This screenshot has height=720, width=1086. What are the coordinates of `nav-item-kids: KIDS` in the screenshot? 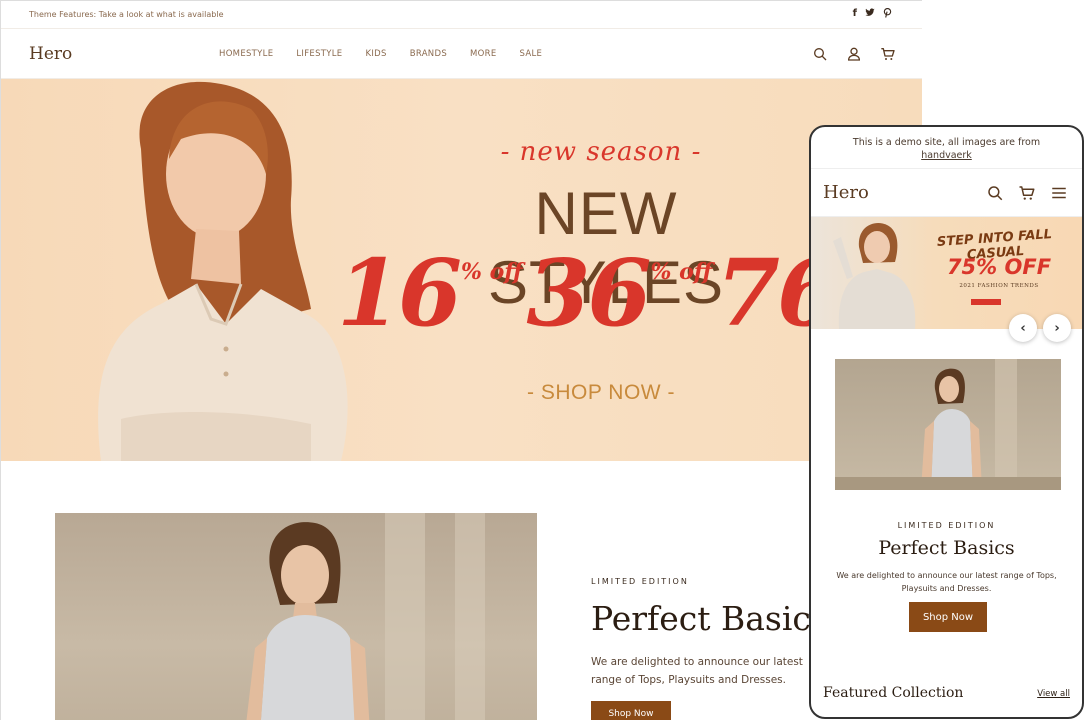 It's located at (375, 54).